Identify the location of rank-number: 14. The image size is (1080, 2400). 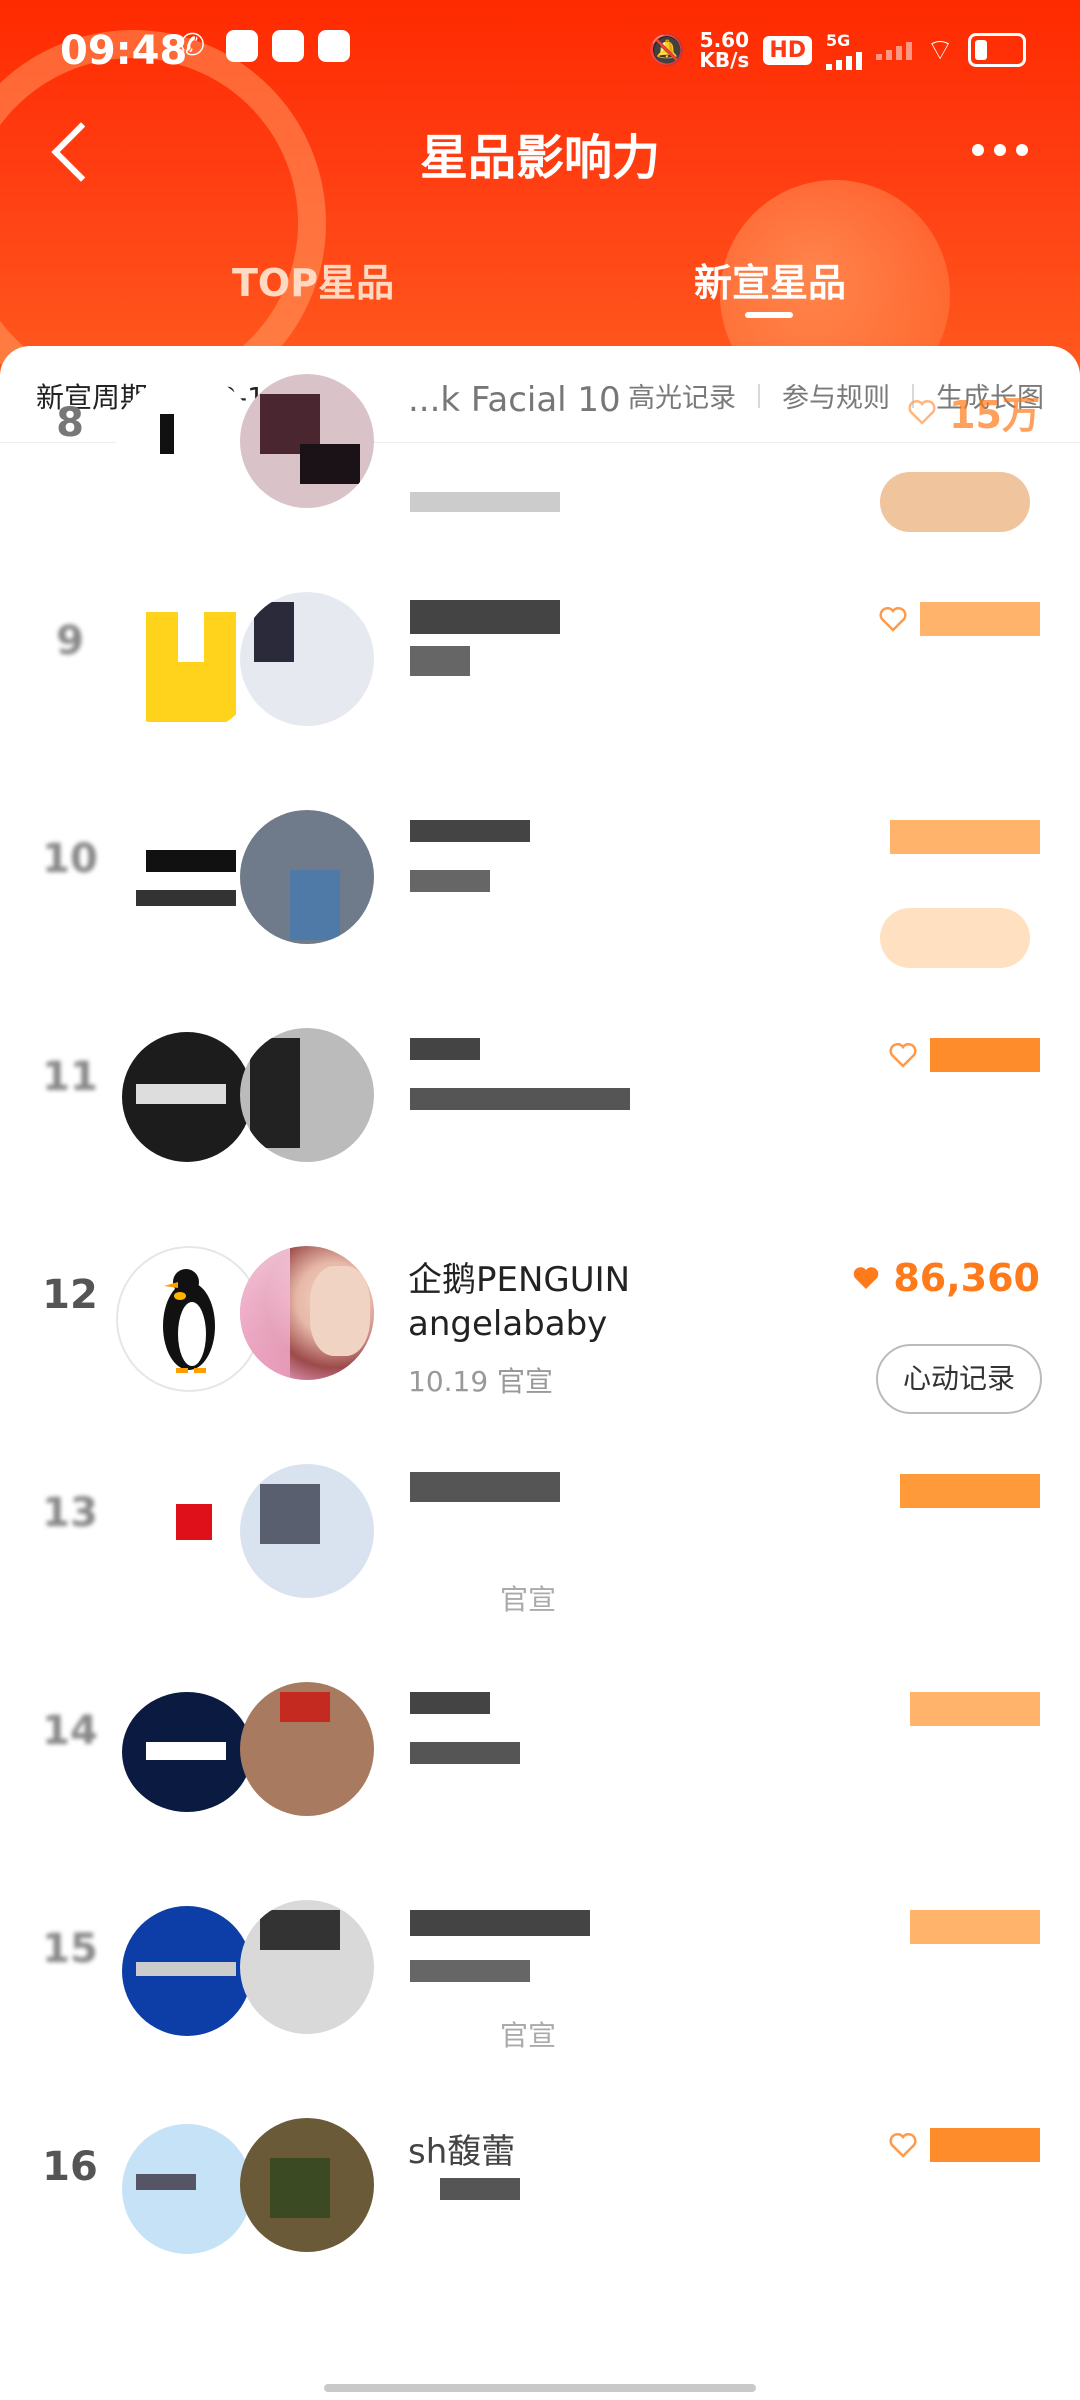
(70, 1731).